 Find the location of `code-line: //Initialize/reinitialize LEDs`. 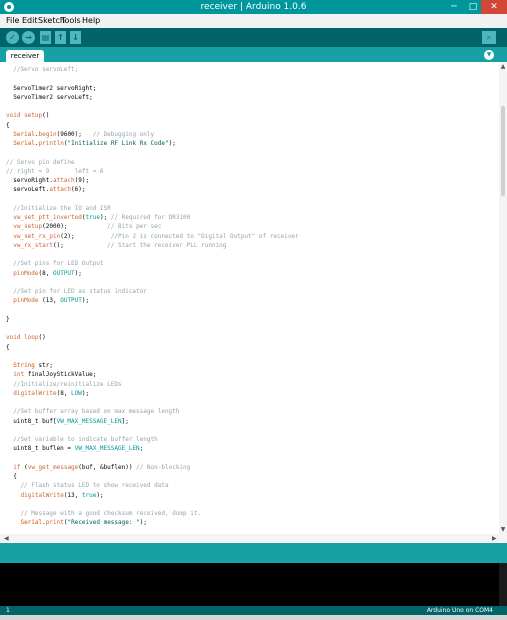

code-line: //Initialize/reinitialize LEDs is located at coordinates (252, 384).